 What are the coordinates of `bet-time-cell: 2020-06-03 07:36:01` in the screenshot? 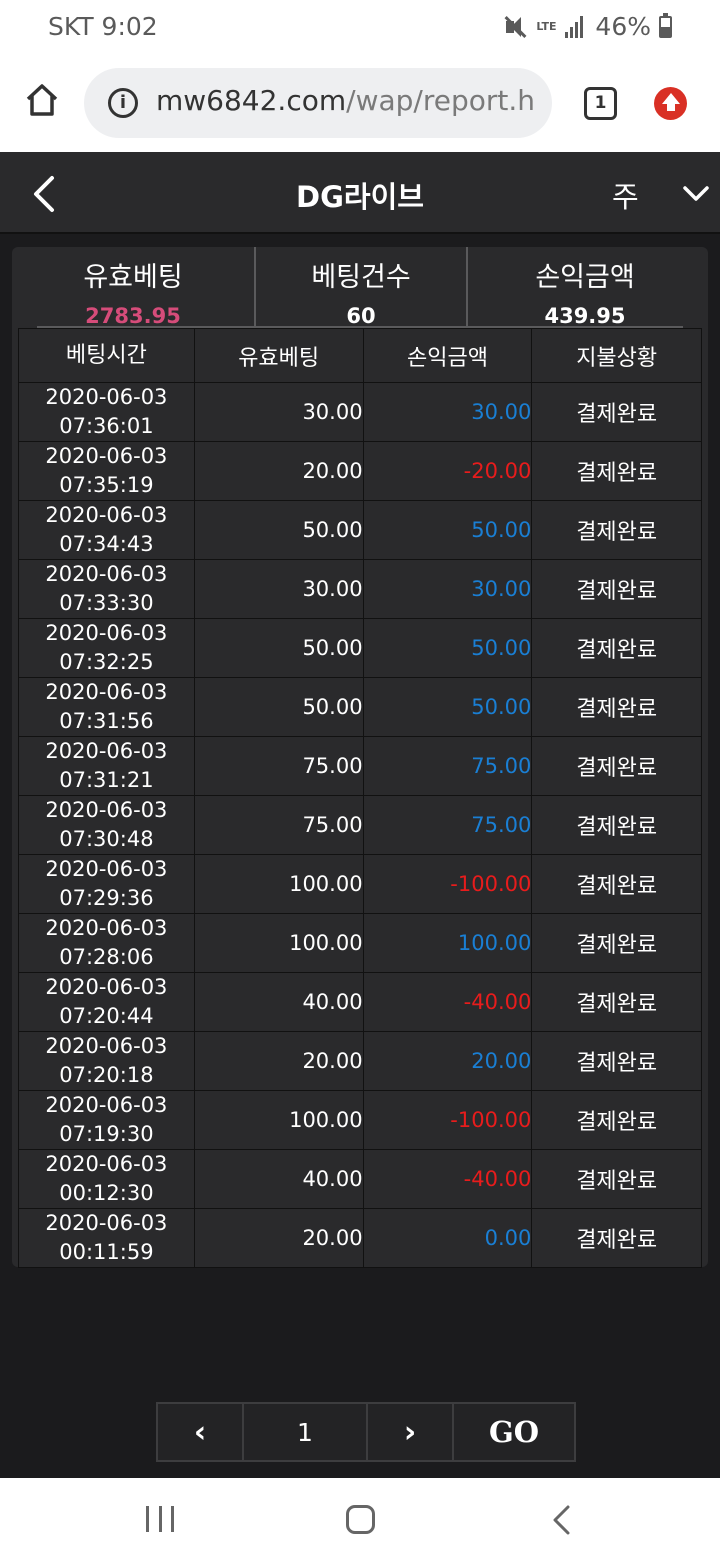 It's located at (106, 412).